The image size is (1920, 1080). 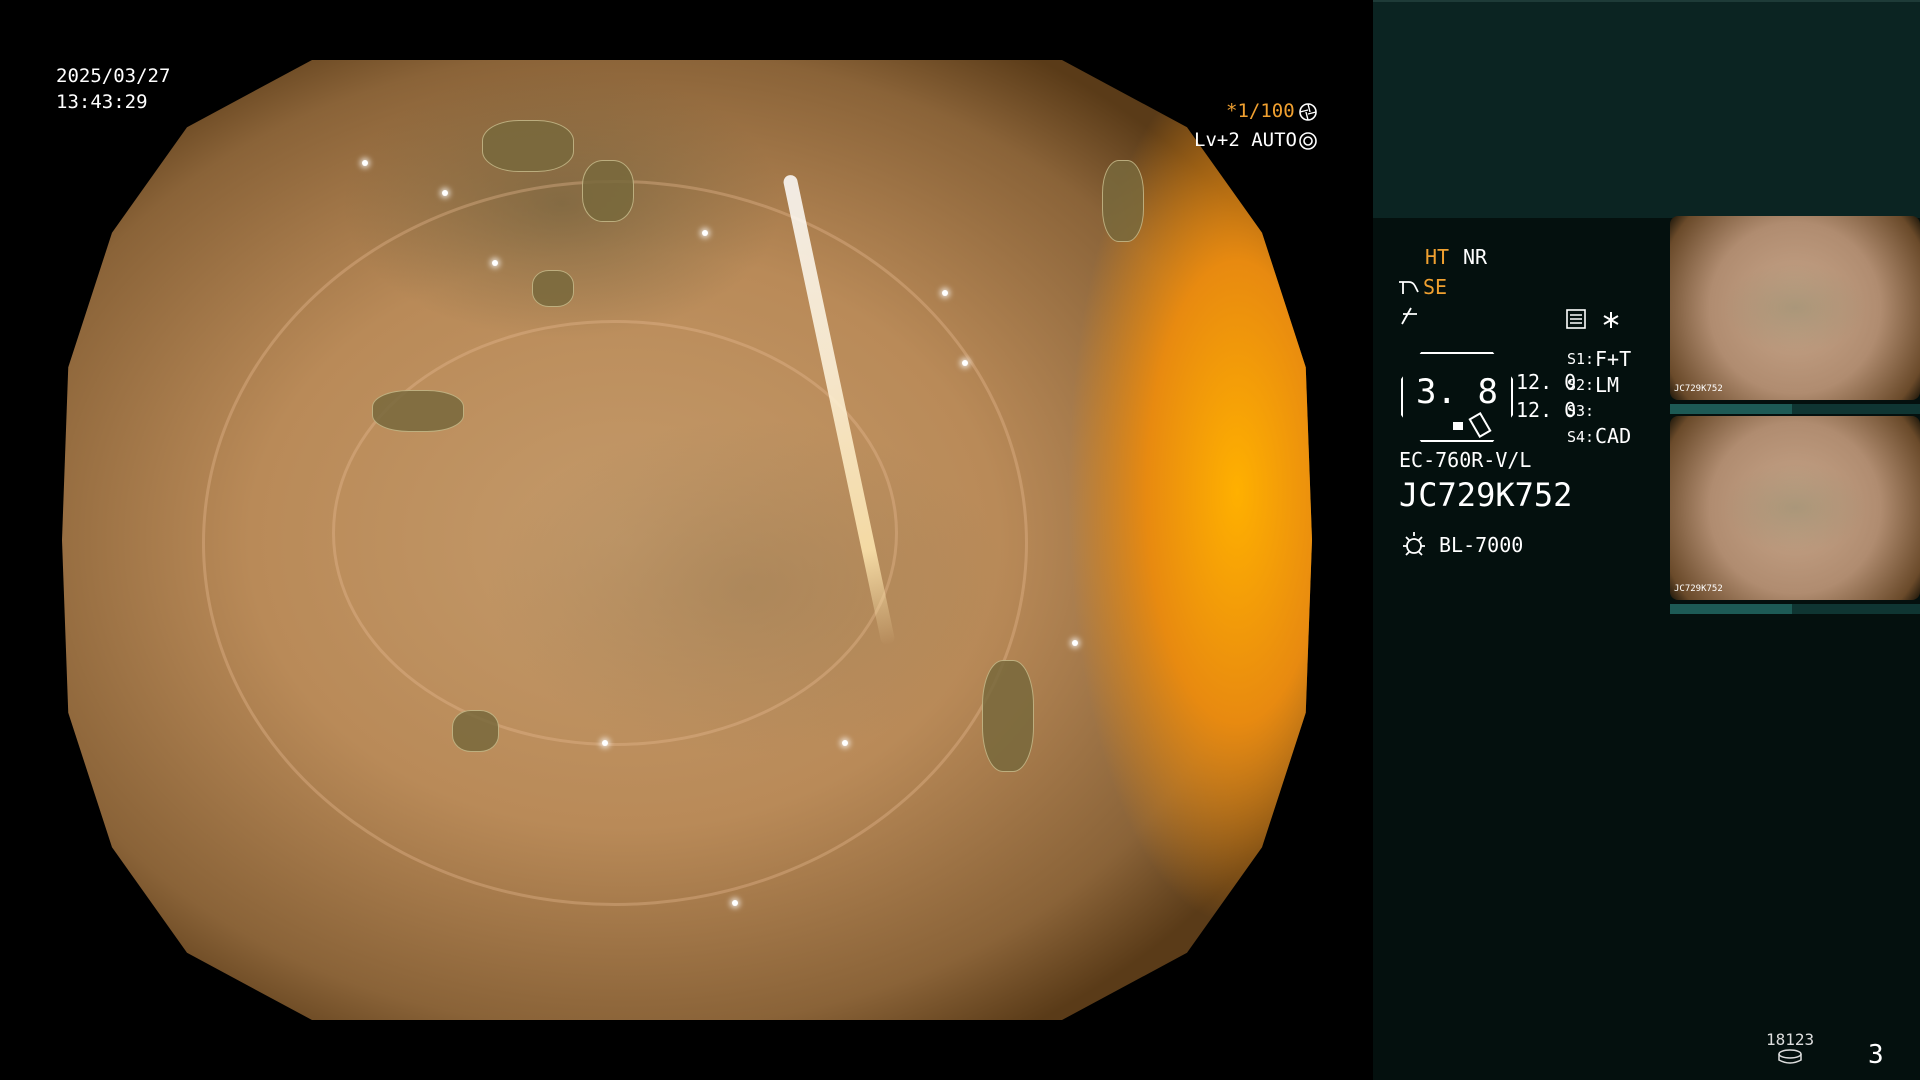 What do you see at coordinates (1613, 436) in the screenshot?
I see `s4-value: CAD` at bounding box center [1613, 436].